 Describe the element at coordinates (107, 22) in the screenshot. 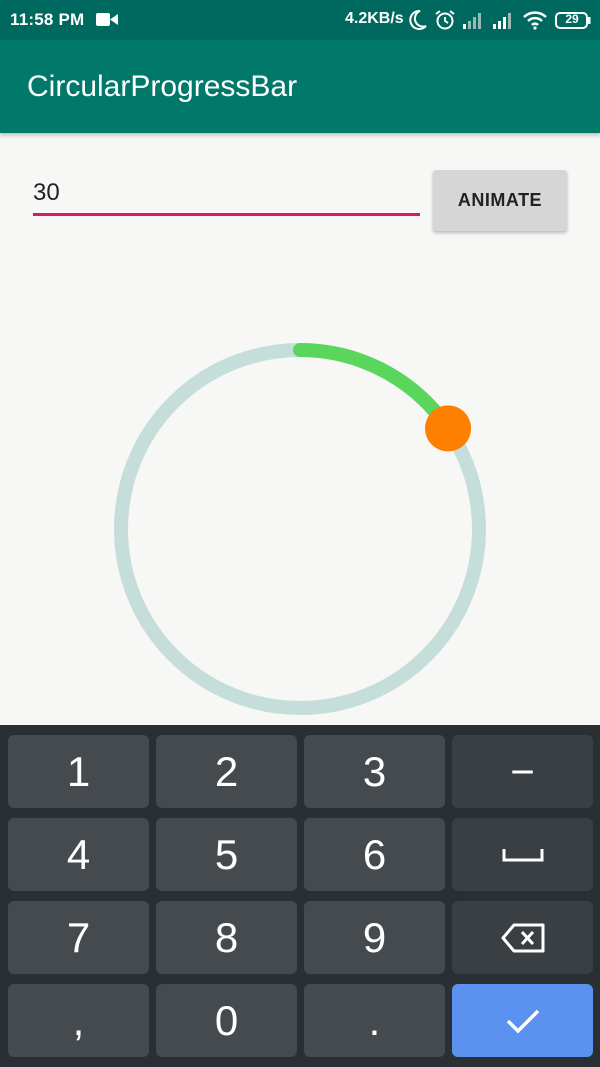

I see `video-icon` at that location.